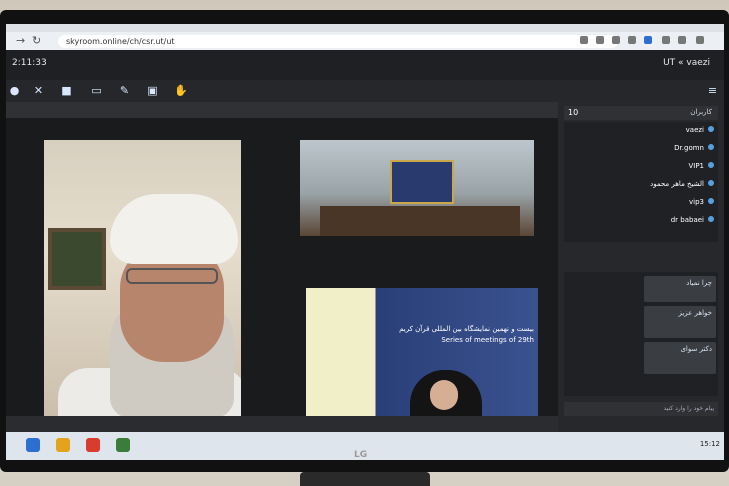 The image size is (729, 486). I want to click on chrome-icon, so click(93, 445).